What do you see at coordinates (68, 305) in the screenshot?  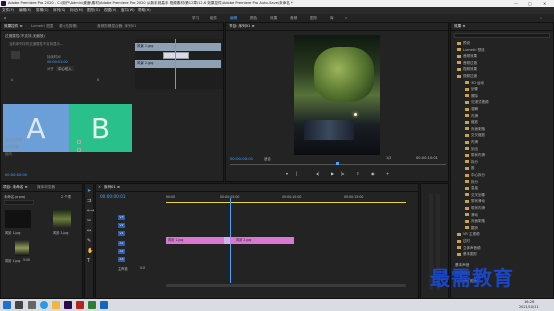 I see `premiere-icon` at bounding box center [68, 305].